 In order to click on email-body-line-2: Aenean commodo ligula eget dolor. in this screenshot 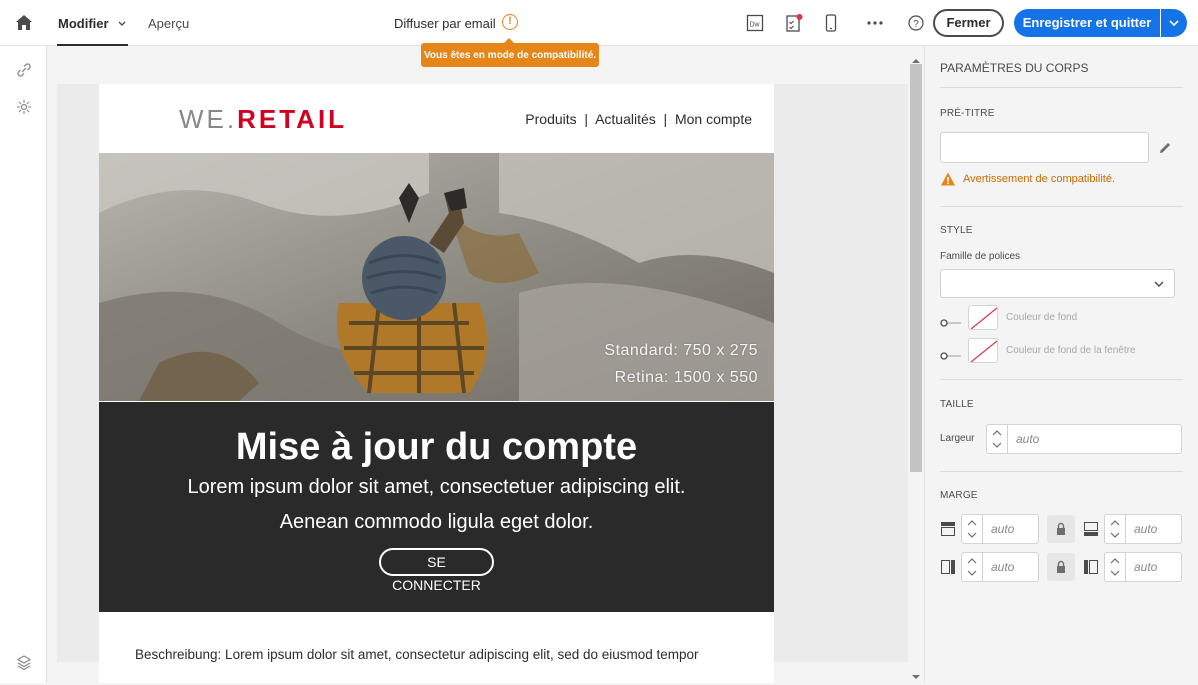, I will do `click(436, 522)`.